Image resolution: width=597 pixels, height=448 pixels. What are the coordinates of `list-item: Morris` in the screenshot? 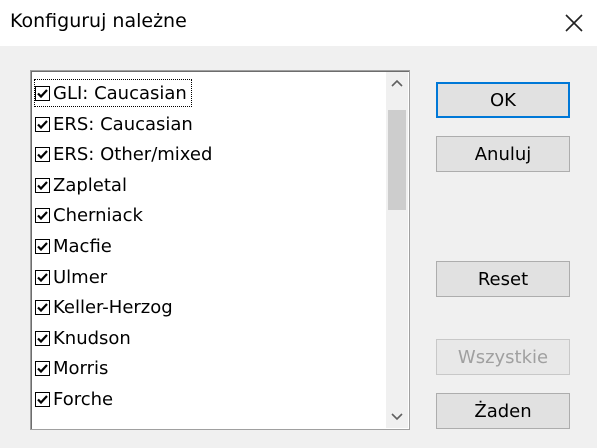 It's located at (205, 368).